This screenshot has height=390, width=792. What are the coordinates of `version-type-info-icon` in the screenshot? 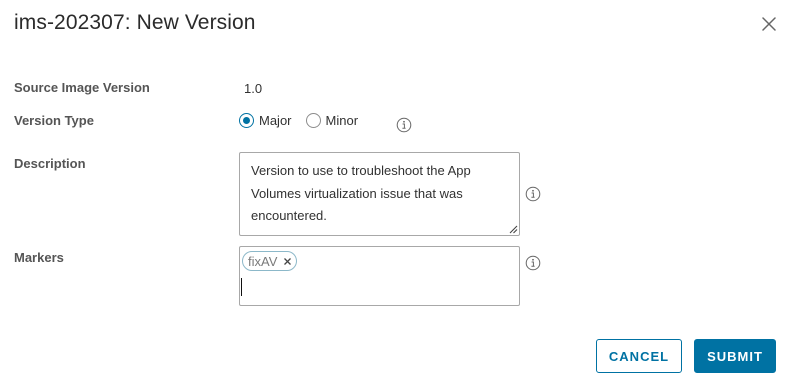 It's located at (404, 125).